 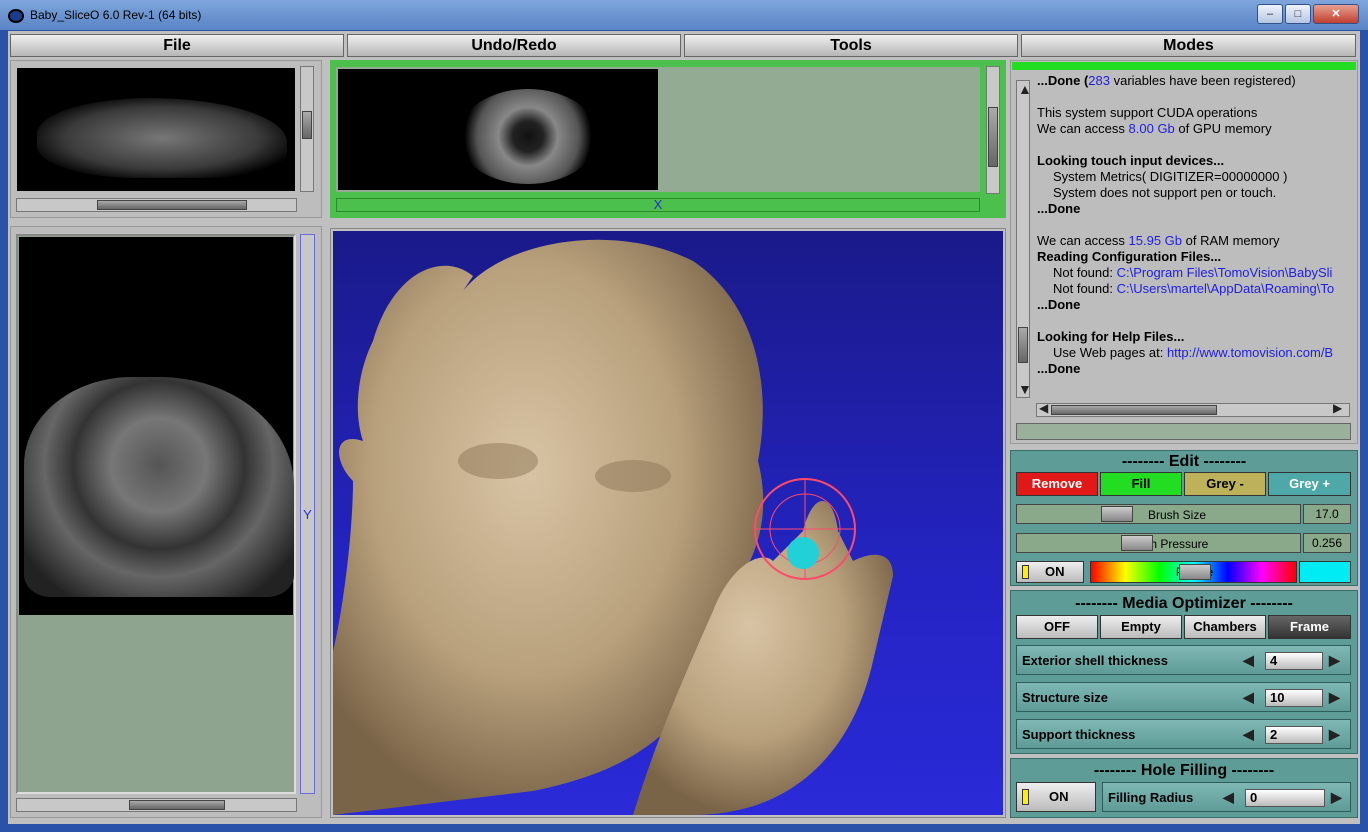 What do you see at coordinates (156, 129) in the screenshot?
I see `sagittal-slice-image` at bounding box center [156, 129].